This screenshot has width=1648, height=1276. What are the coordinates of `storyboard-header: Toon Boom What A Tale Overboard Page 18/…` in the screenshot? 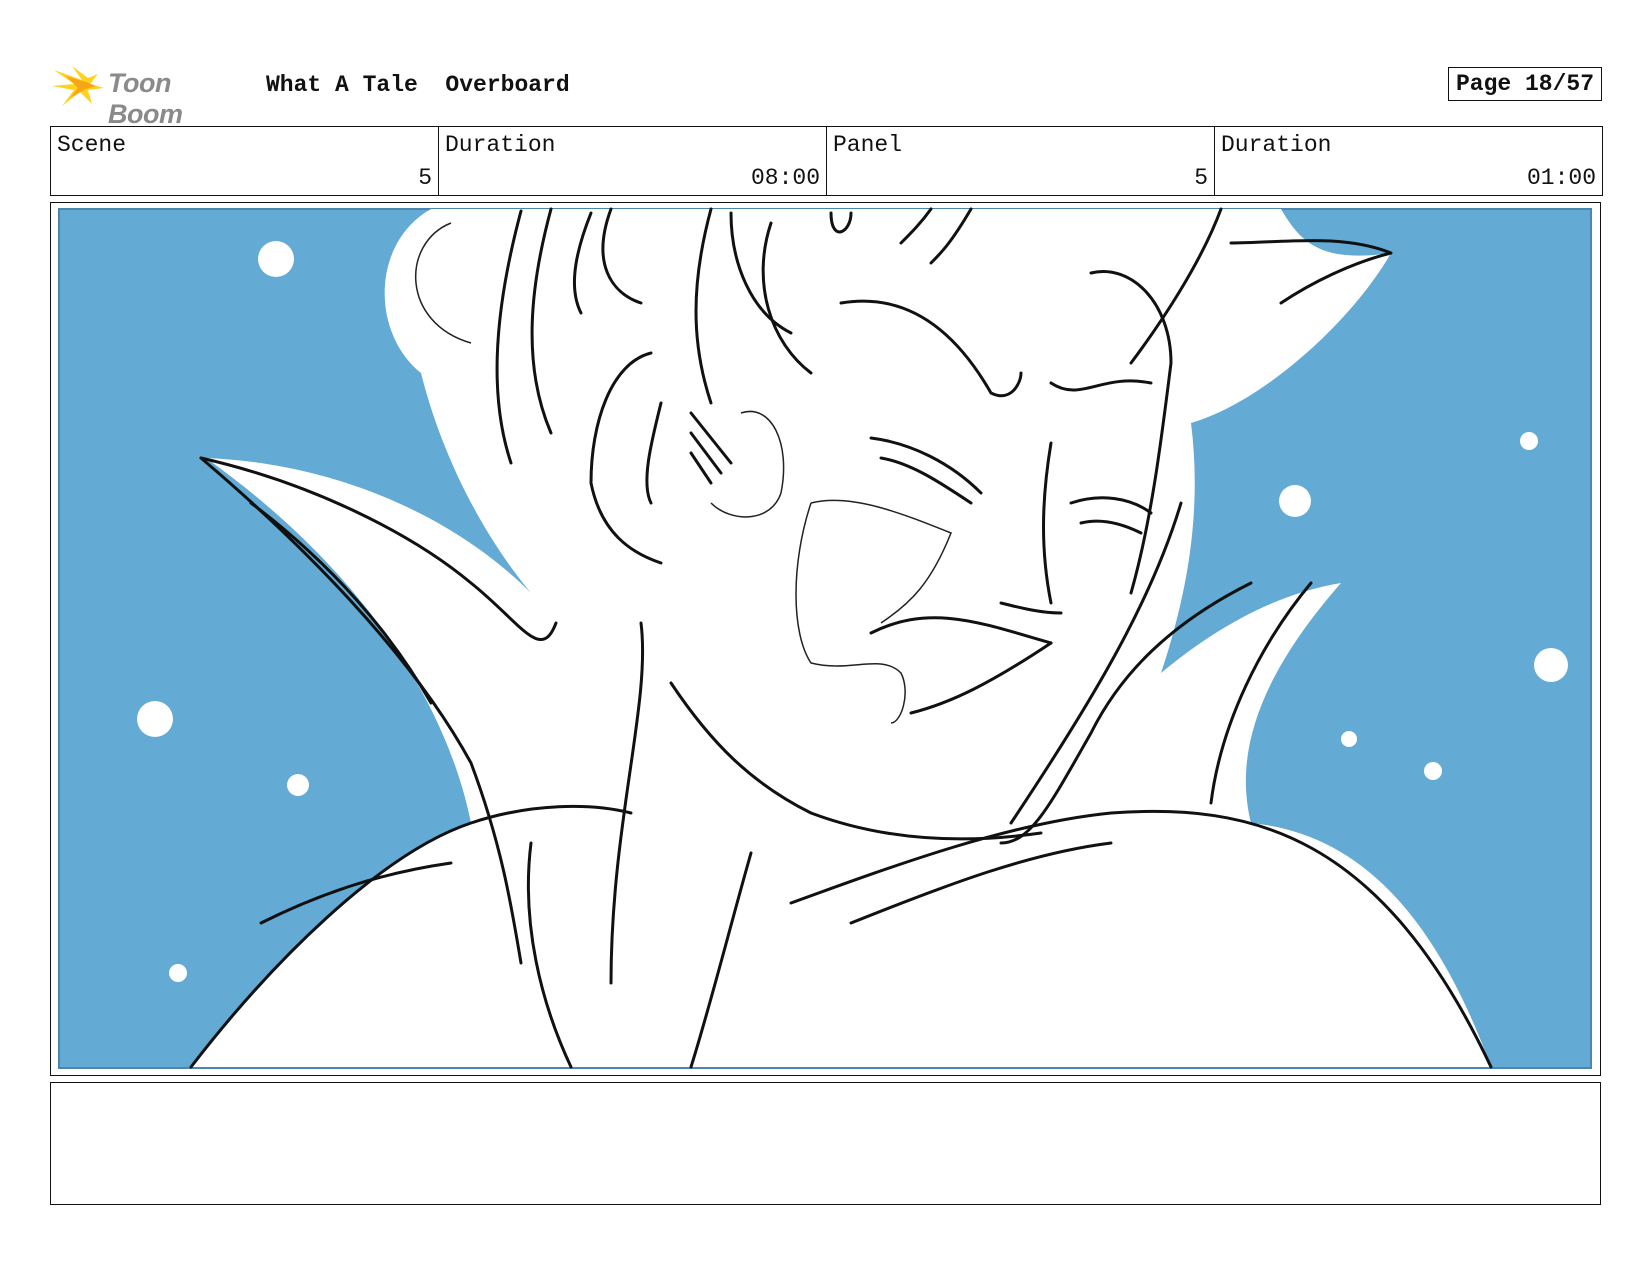 It's located at (827, 92).